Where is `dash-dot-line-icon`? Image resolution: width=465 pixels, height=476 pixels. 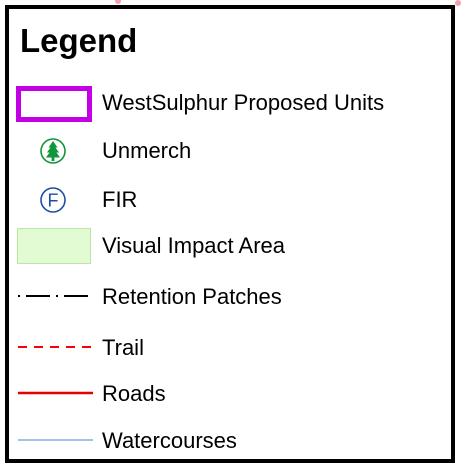 dash-dot-line-icon is located at coordinates (55, 296).